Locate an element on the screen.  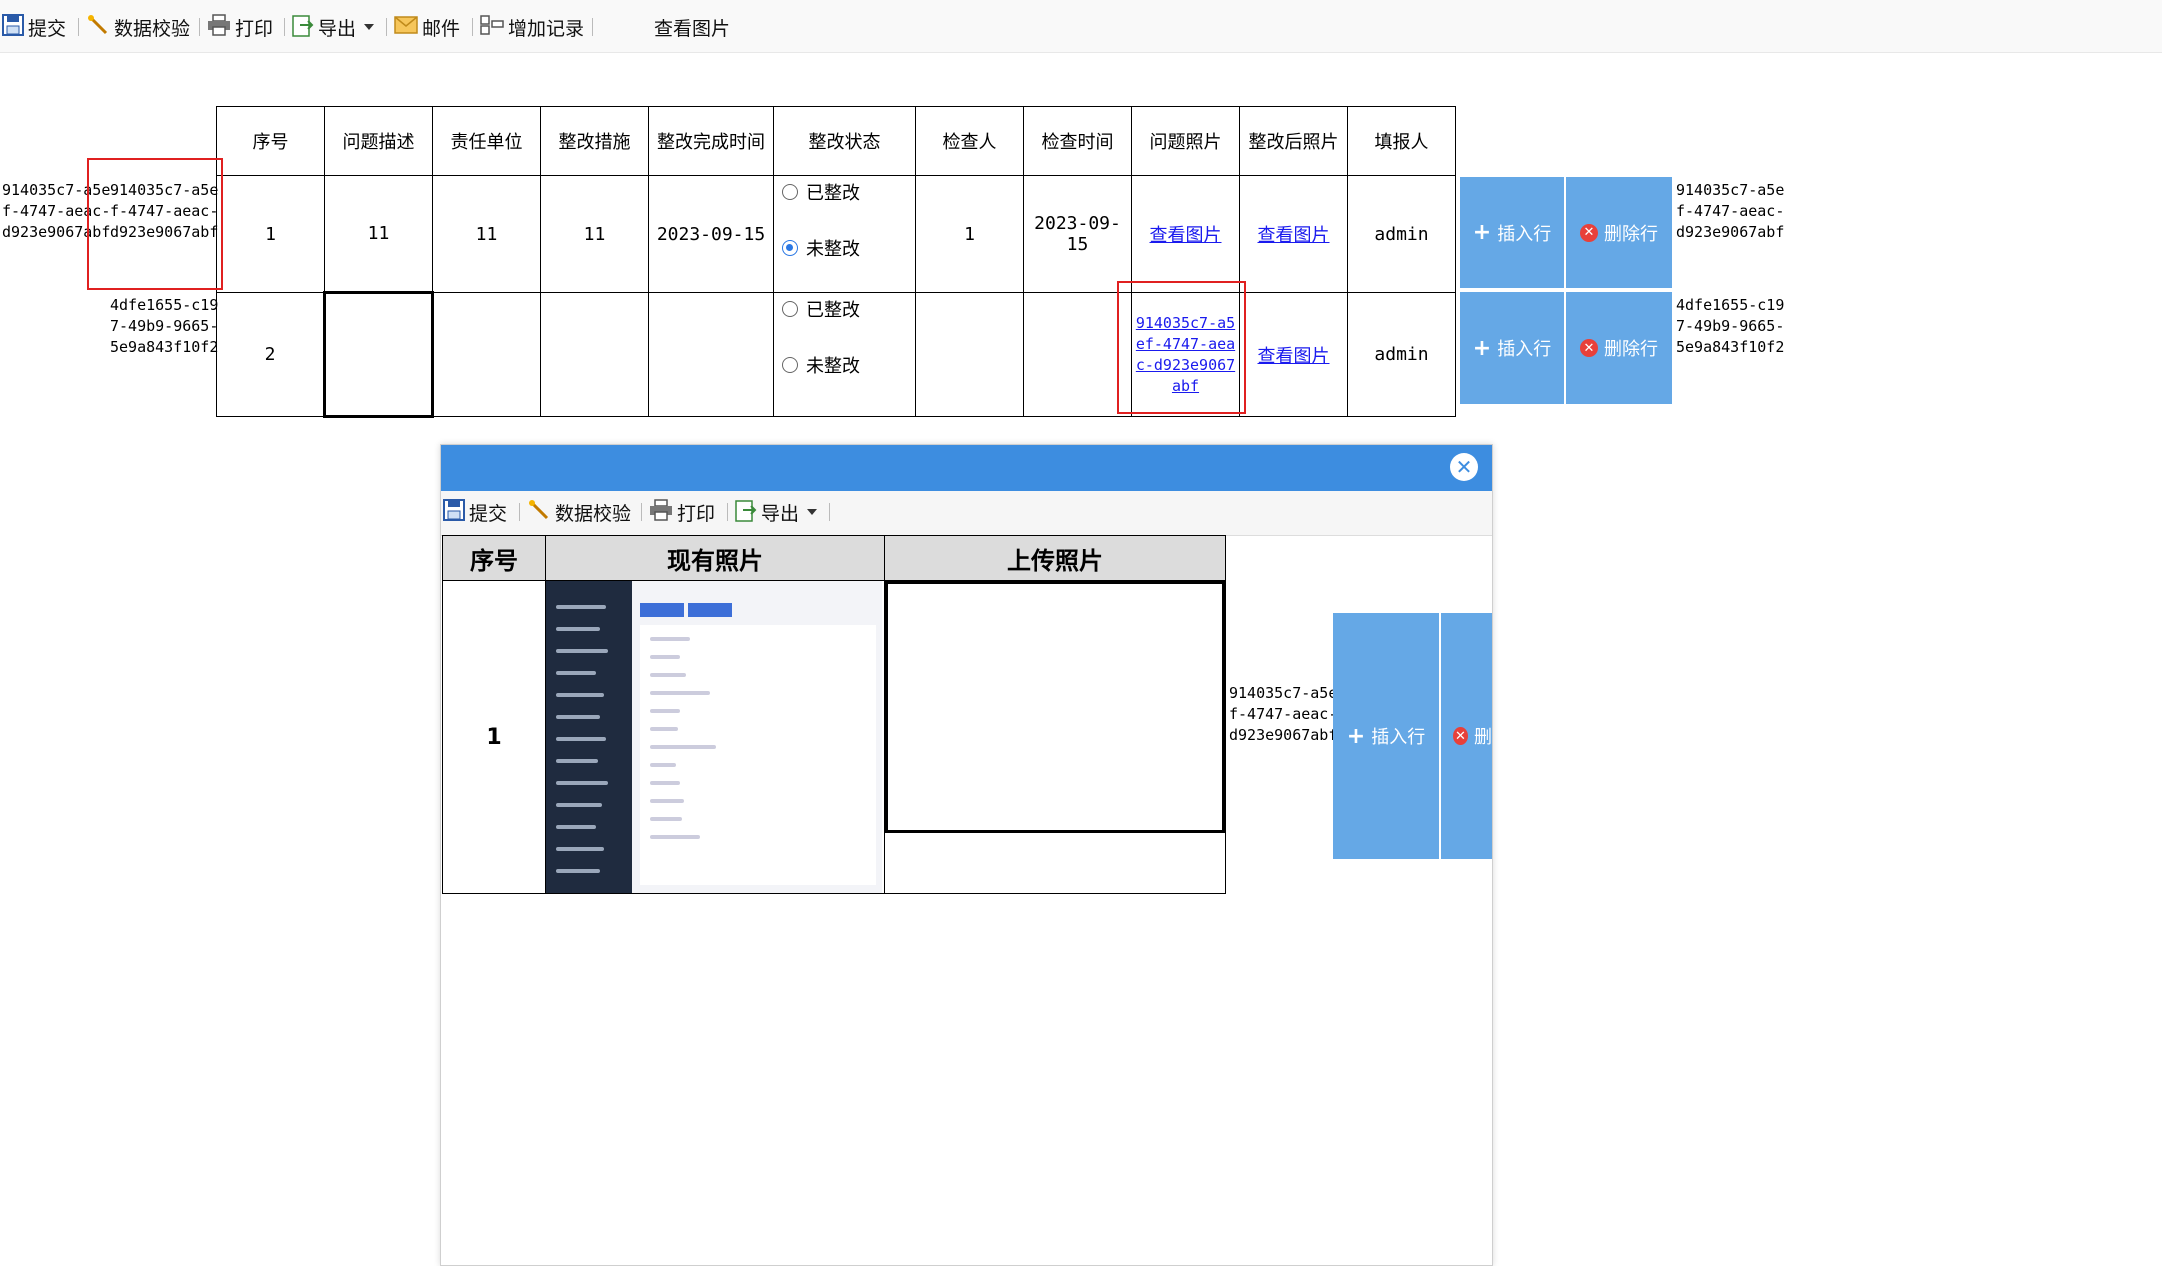
dialog-submit-button: 提交 is located at coordinates (475, 511).